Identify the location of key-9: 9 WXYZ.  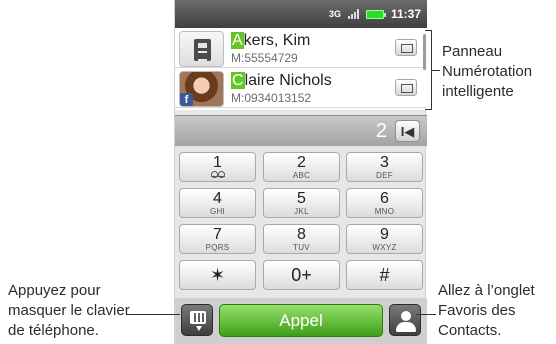
(384, 239).